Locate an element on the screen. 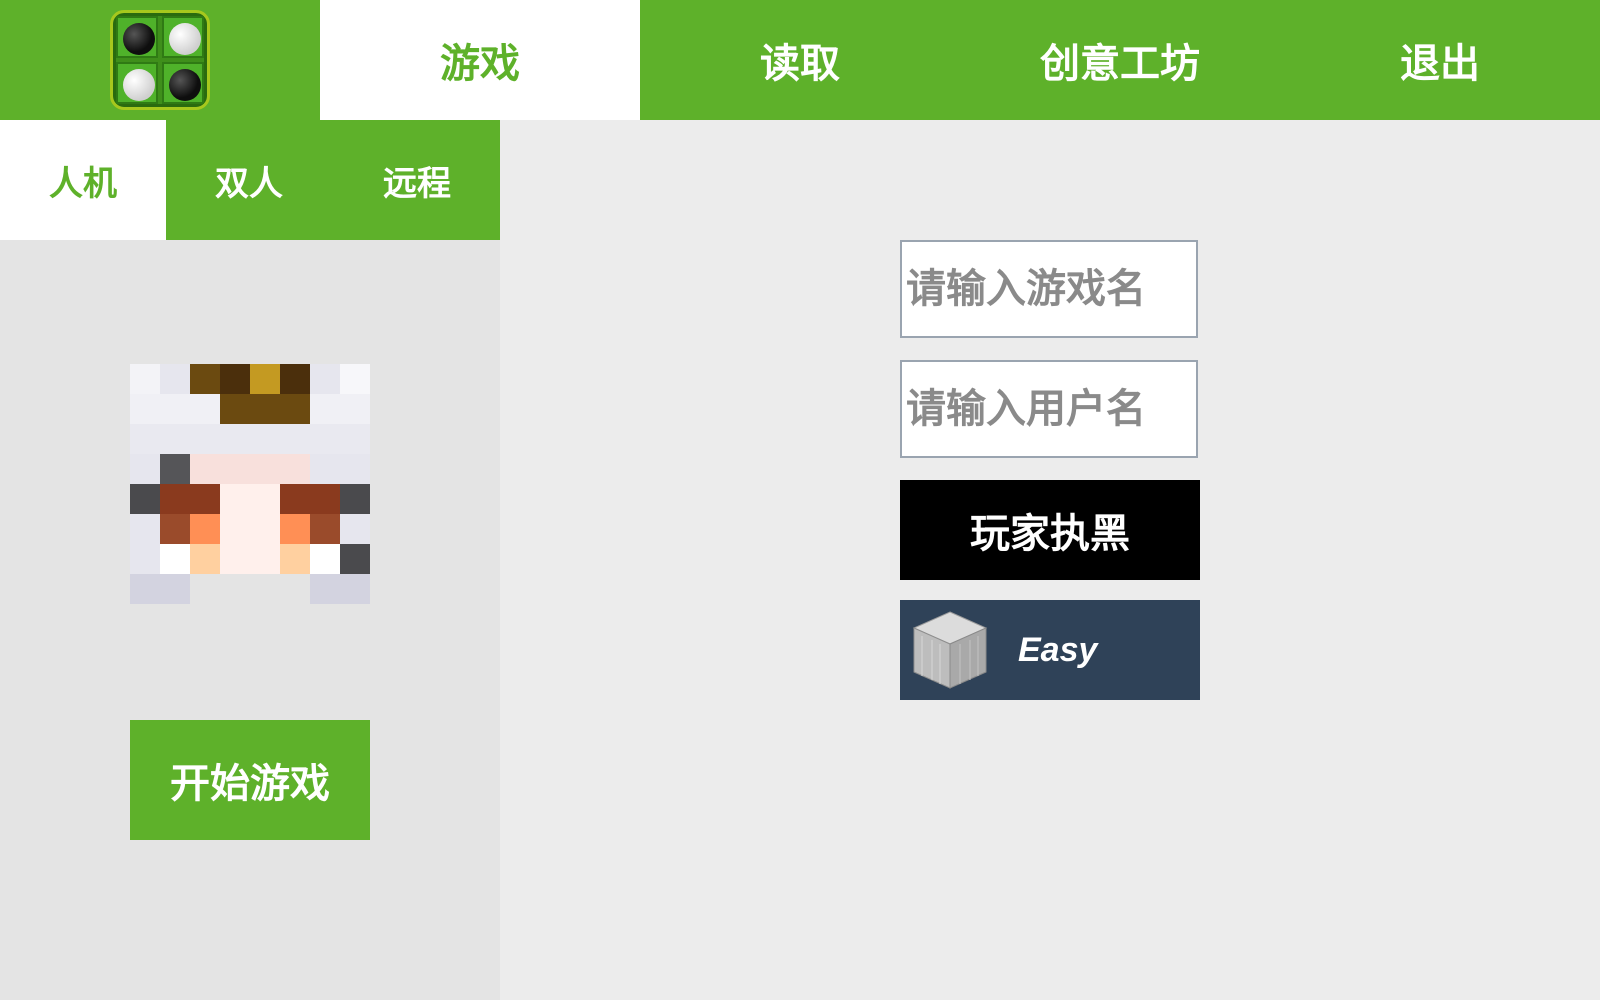 The width and height of the screenshot is (1600, 1000). iron-block-icon is located at coordinates (950, 650).